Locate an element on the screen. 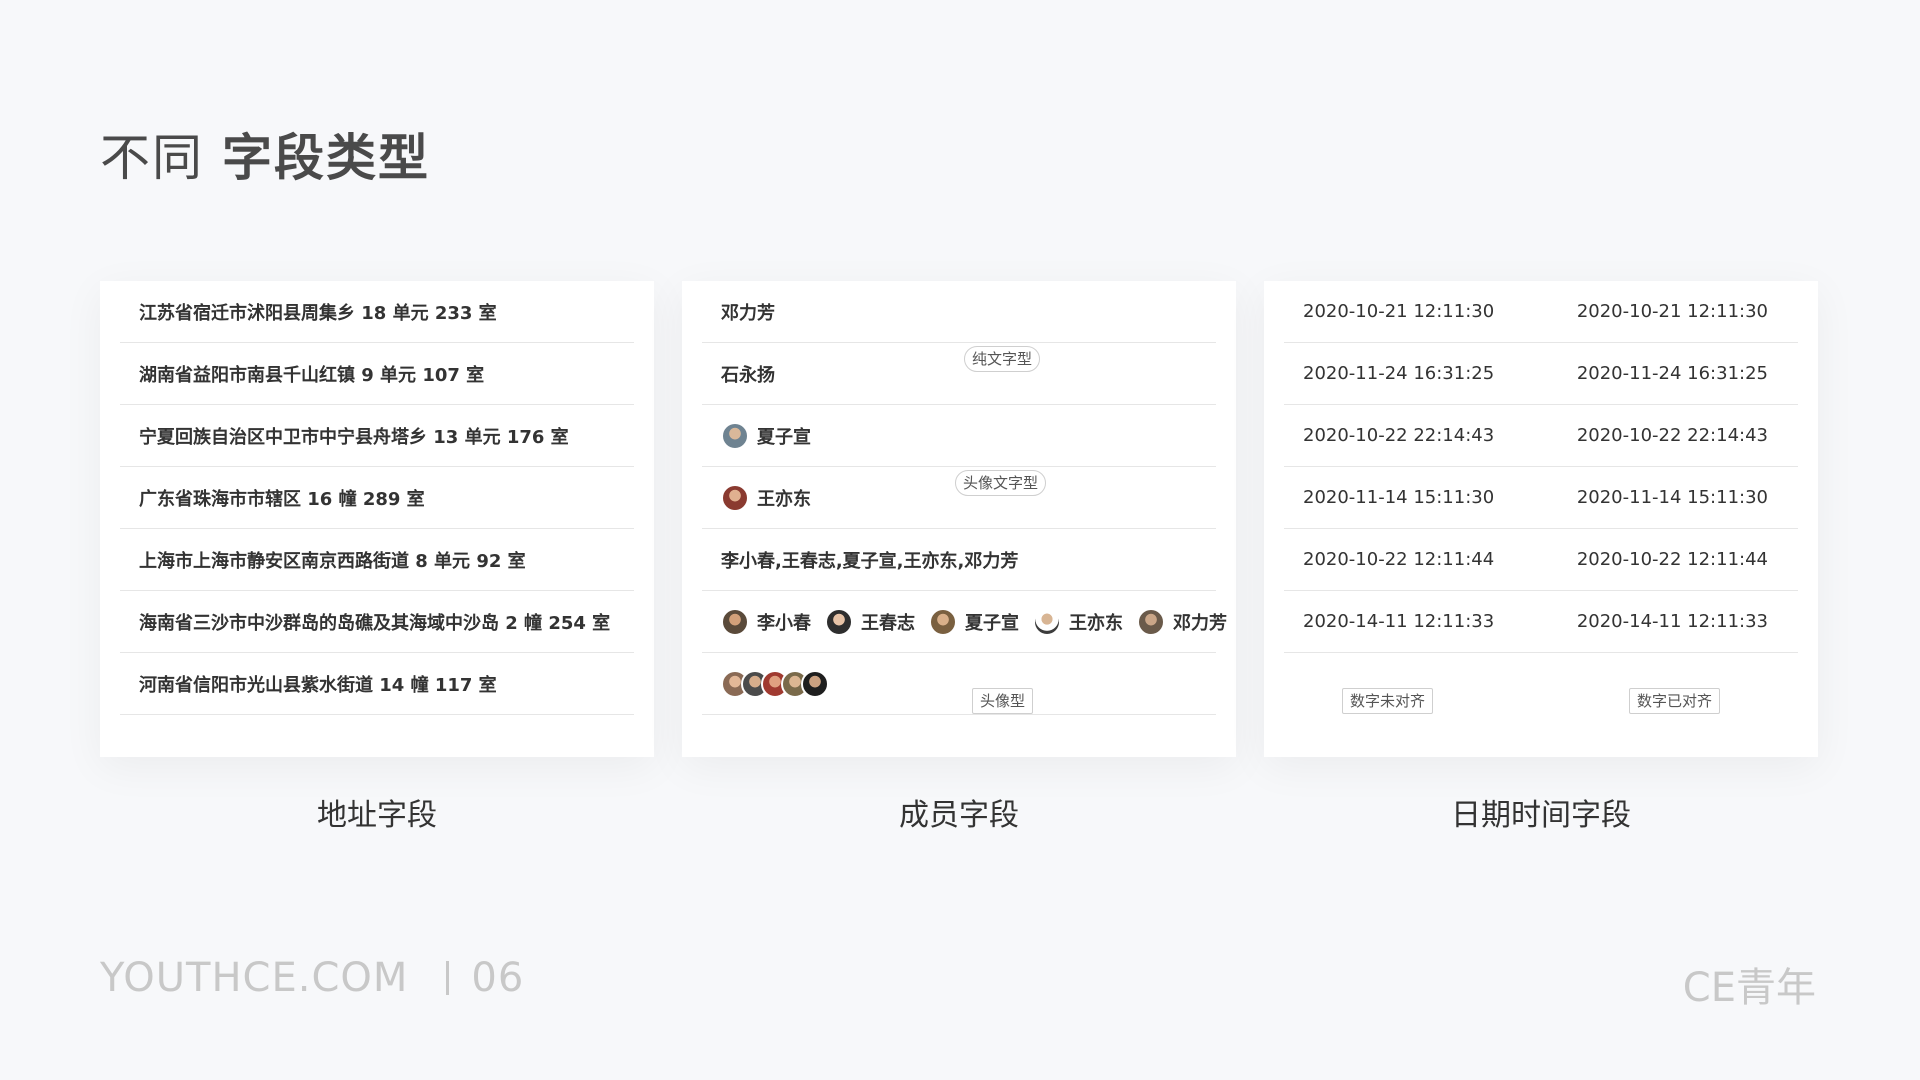 The height and width of the screenshot is (1080, 1920). tag-text-type: 纯文字型 is located at coordinates (1002, 359).